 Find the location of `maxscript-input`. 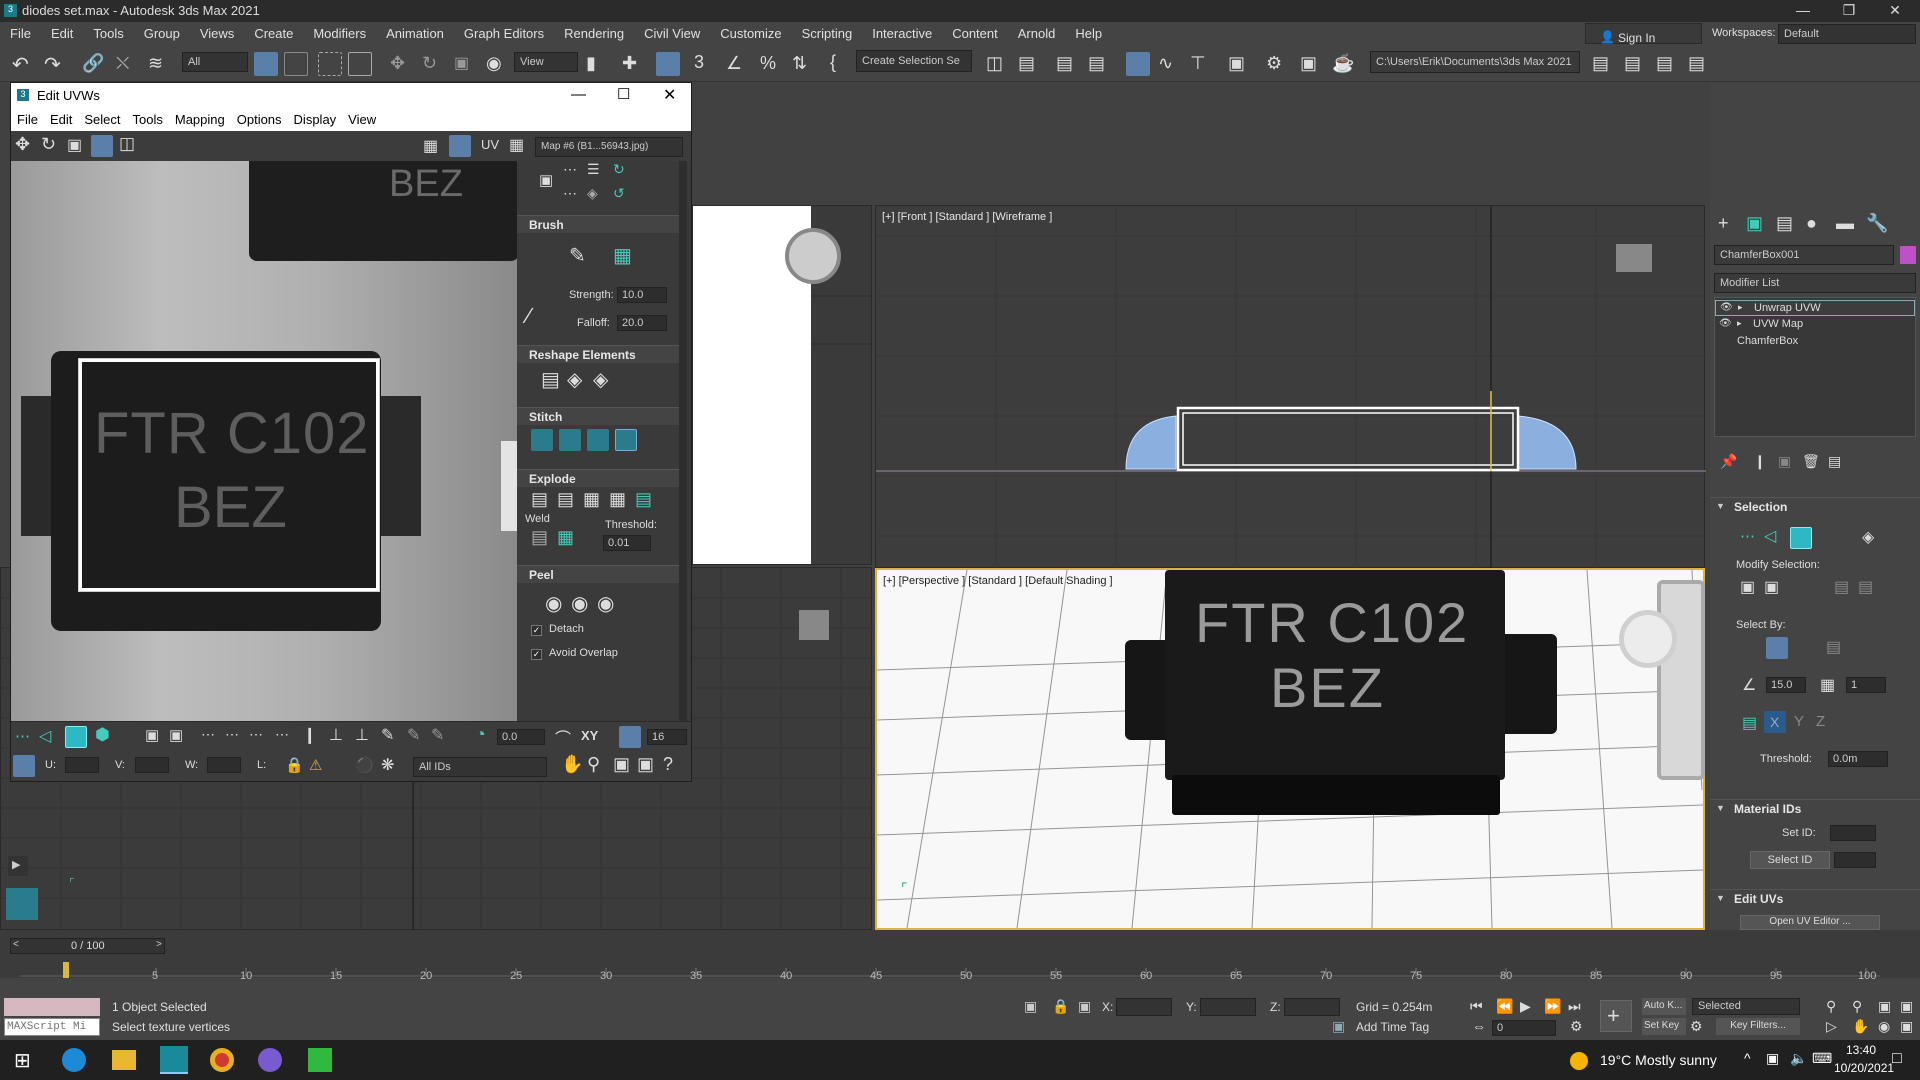

maxscript-input is located at coordinates (52, 1027).